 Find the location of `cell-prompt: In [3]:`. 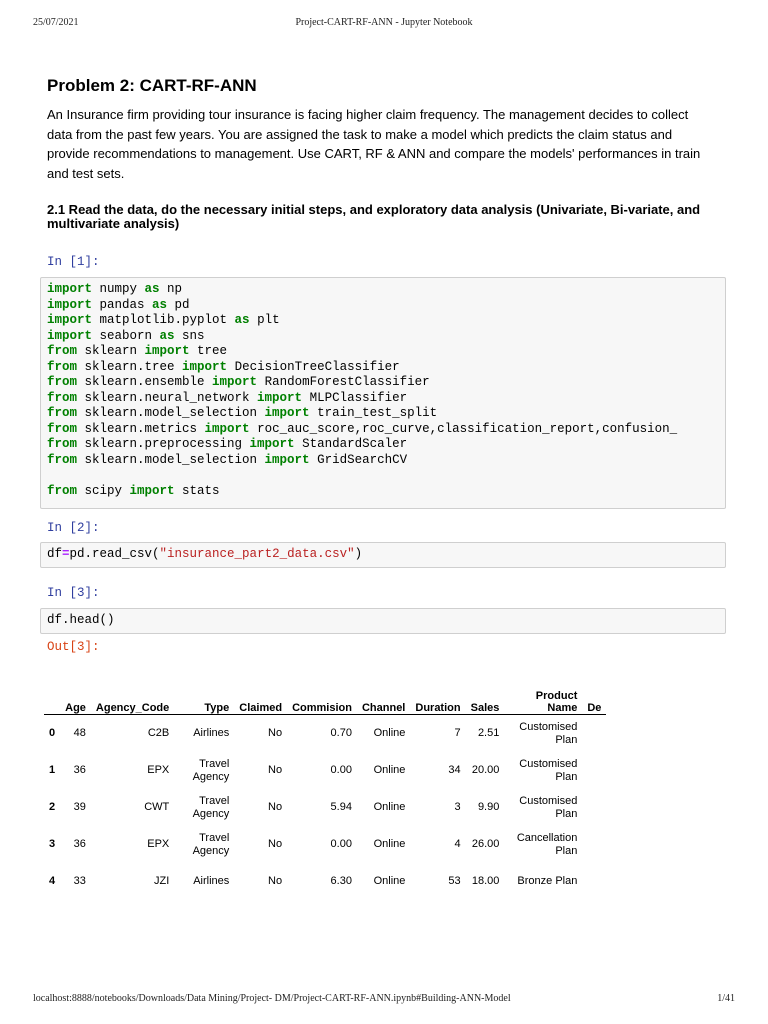

cell-prompt: In [3]: is located at coordinates (73, 593).